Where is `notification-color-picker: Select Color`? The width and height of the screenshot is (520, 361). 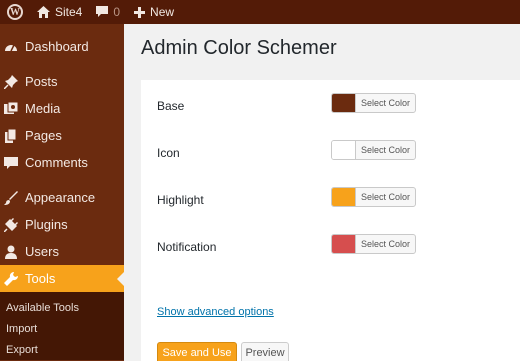 notification-color-picker: Select Color is located at coordinates (374, 244).